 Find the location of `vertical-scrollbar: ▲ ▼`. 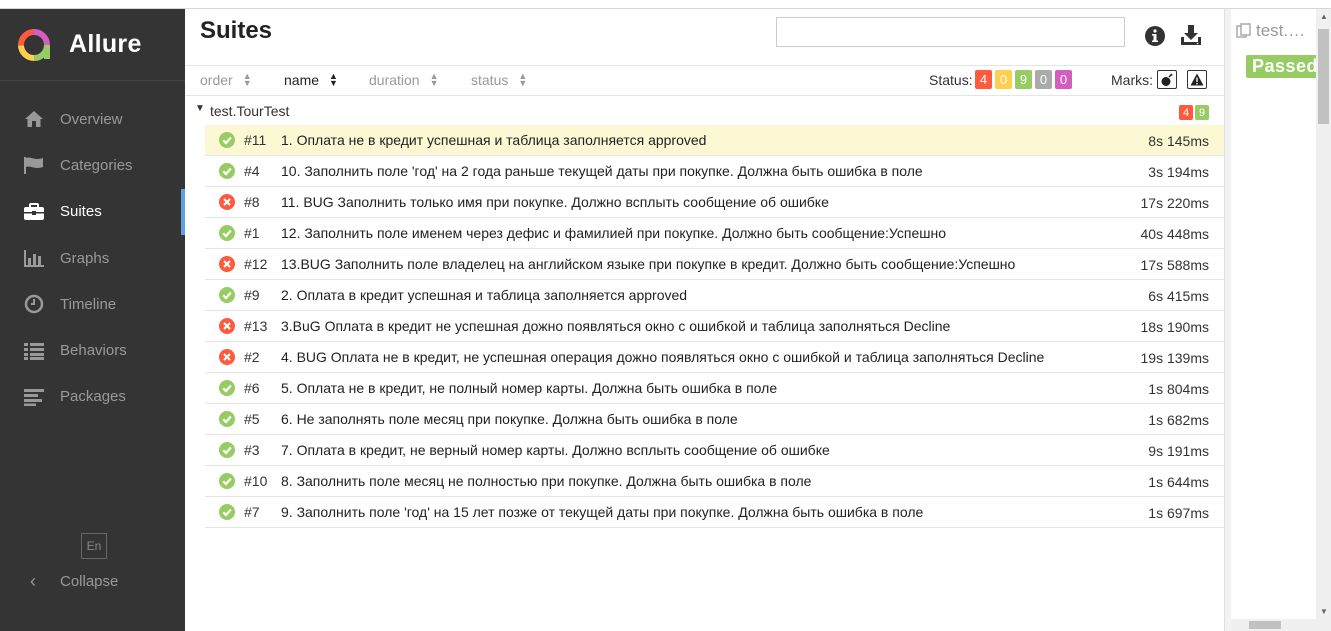

vertical-scrollbar: ▲ ▼ is located at coordinates (1323, 320).